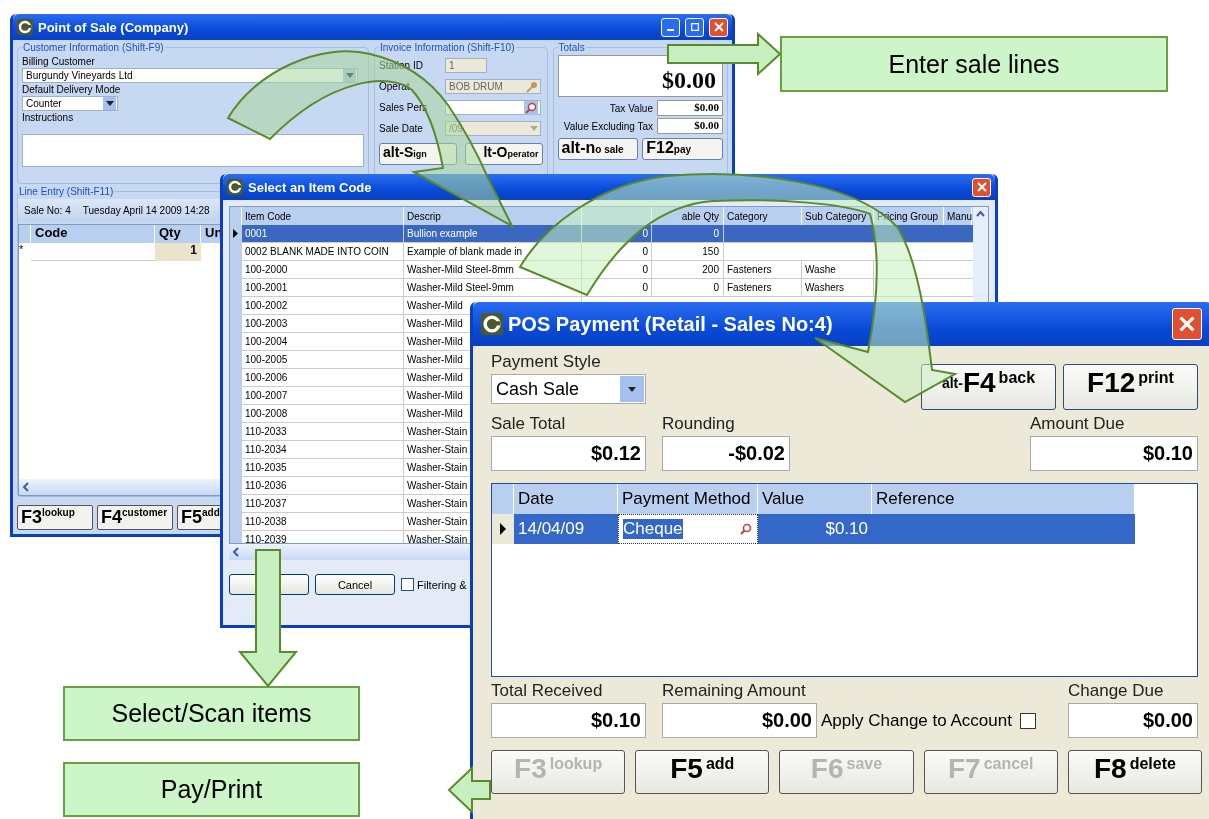 This screenshot has height=819, width=1209. I want to click on column-header: Item Code, so click(268, 216).